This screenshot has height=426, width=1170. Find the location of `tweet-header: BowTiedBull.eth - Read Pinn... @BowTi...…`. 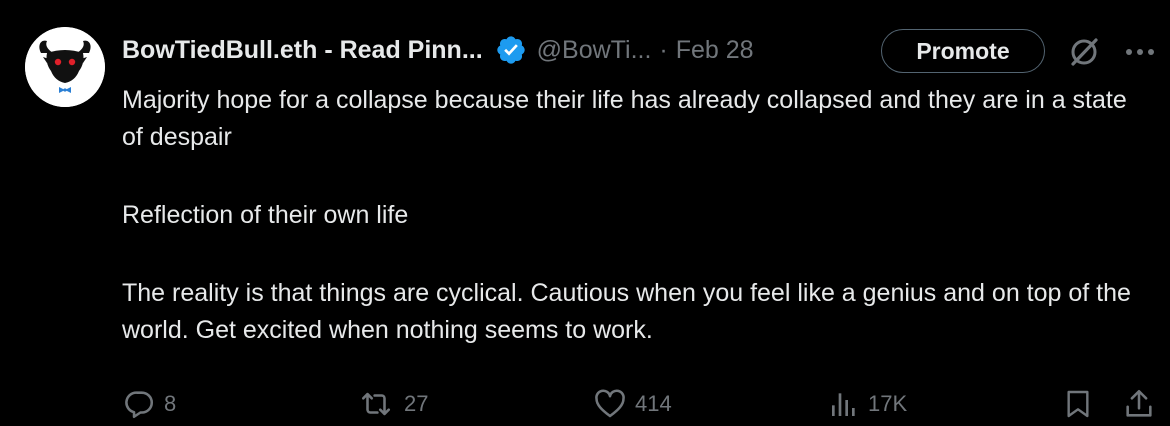

tweet-header: BowTiedBull.eth - Read Pinn... @BowTi...… is located at coordinates (438, 50).